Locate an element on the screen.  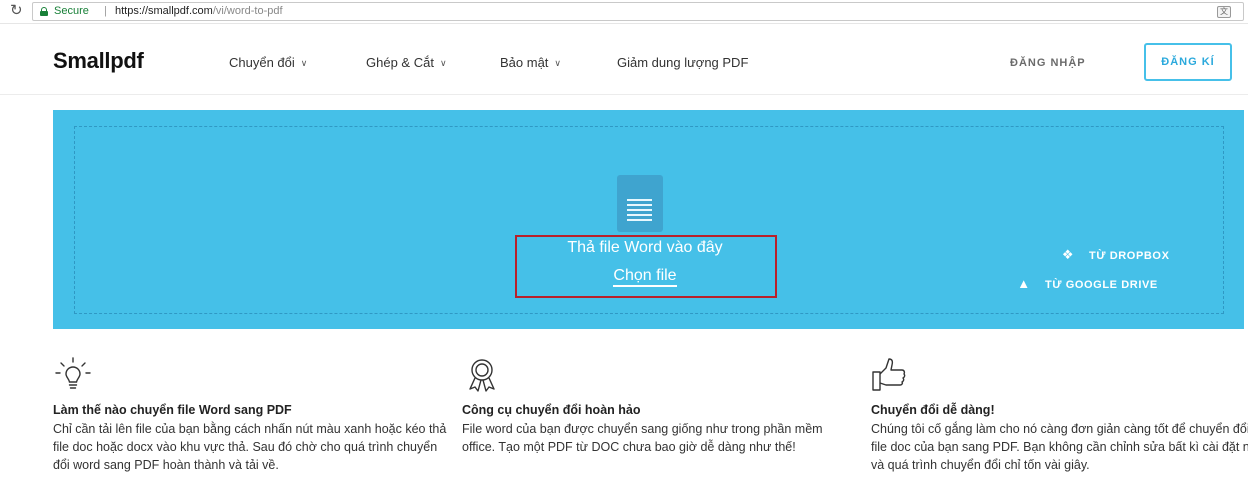
feature-title: Công cụ chuyển đổi hoàn hảo is located at coordinates (551, 410).